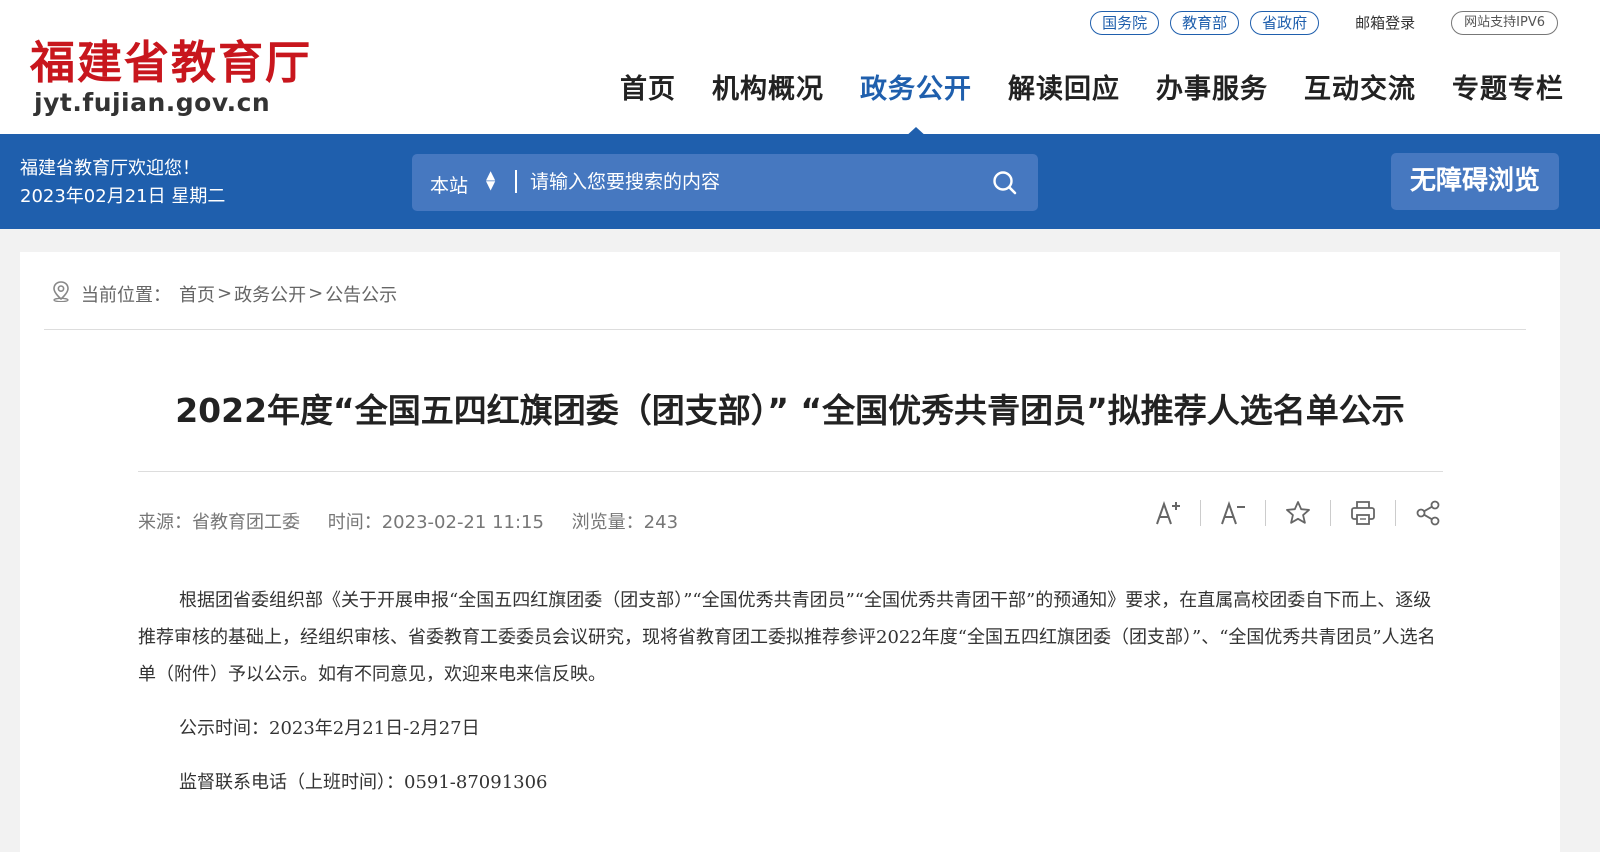 This screenshot has width=1600, height=852. What do you see at coordinates (1125, 22) in the screenshot?
I see `link-state-council: 国务院` at bounding box center [1125, 22].